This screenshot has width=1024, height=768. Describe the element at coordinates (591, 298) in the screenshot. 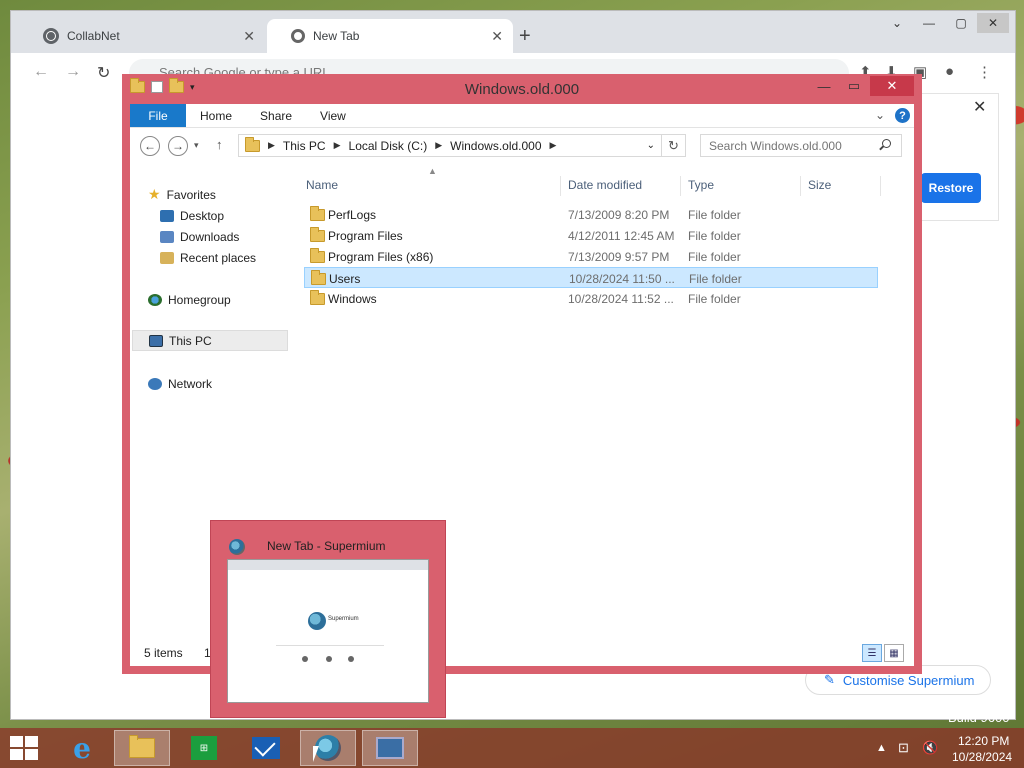

I see `table-row: Windows 10/28/2024 11:52 ... File folder` at that location.